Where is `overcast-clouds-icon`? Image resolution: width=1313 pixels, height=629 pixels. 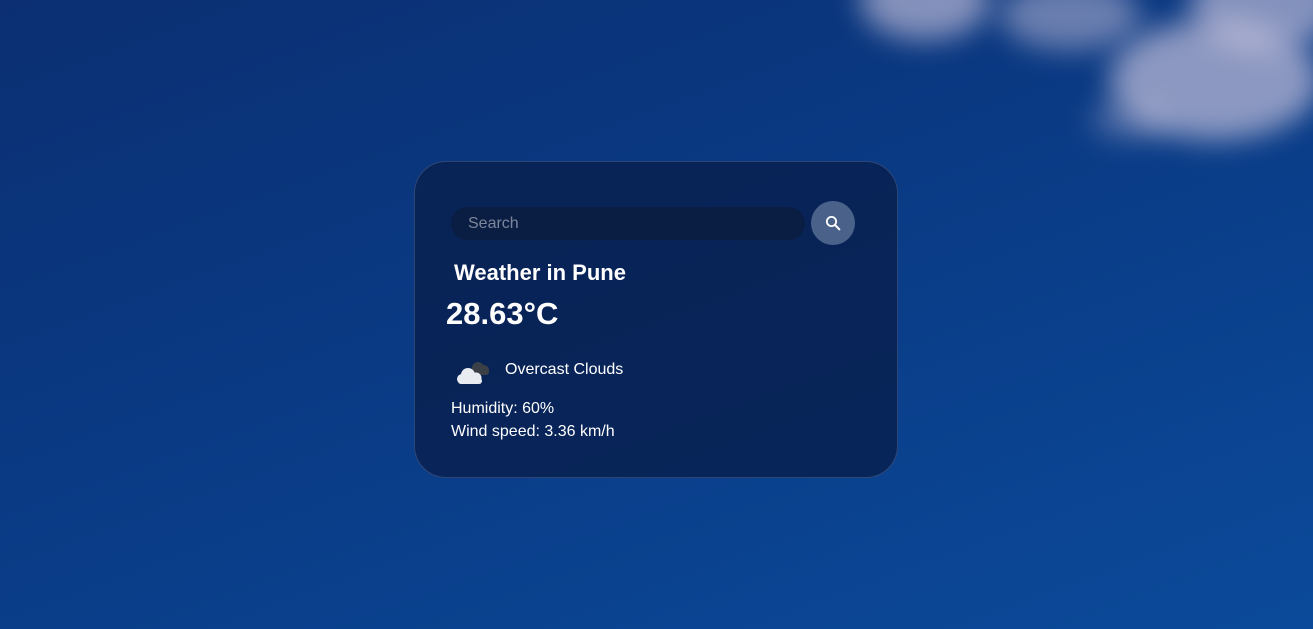 overcast-clouds-icon is located at coordinates (473, 373).